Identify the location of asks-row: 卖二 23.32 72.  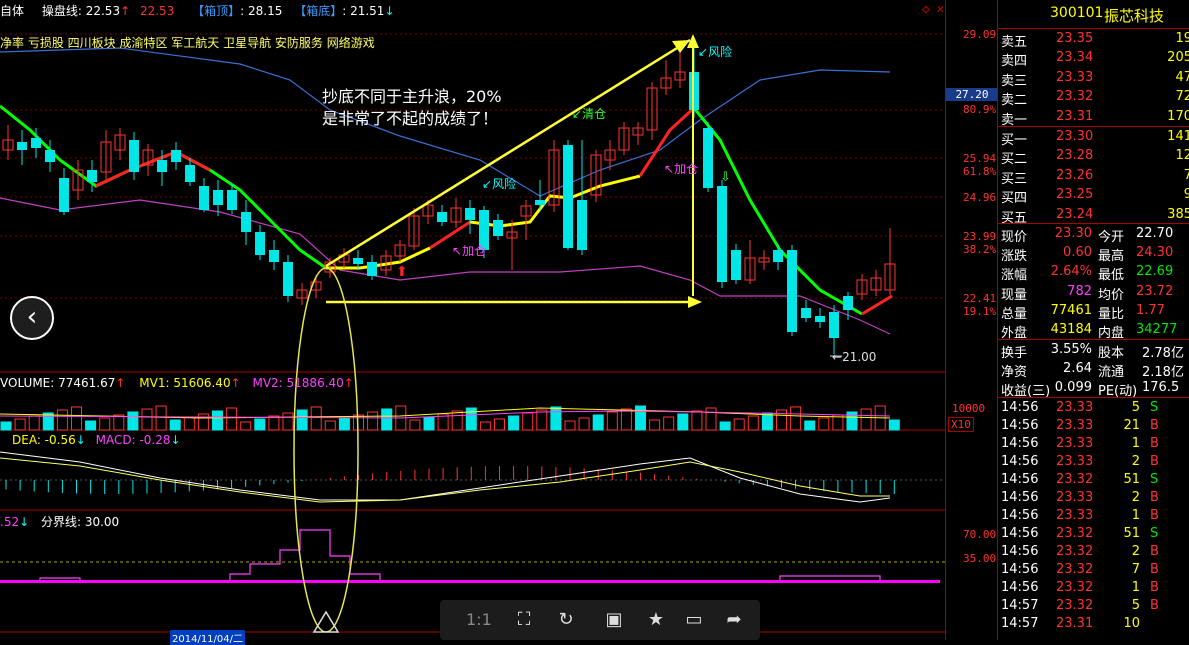
(1093, 98).